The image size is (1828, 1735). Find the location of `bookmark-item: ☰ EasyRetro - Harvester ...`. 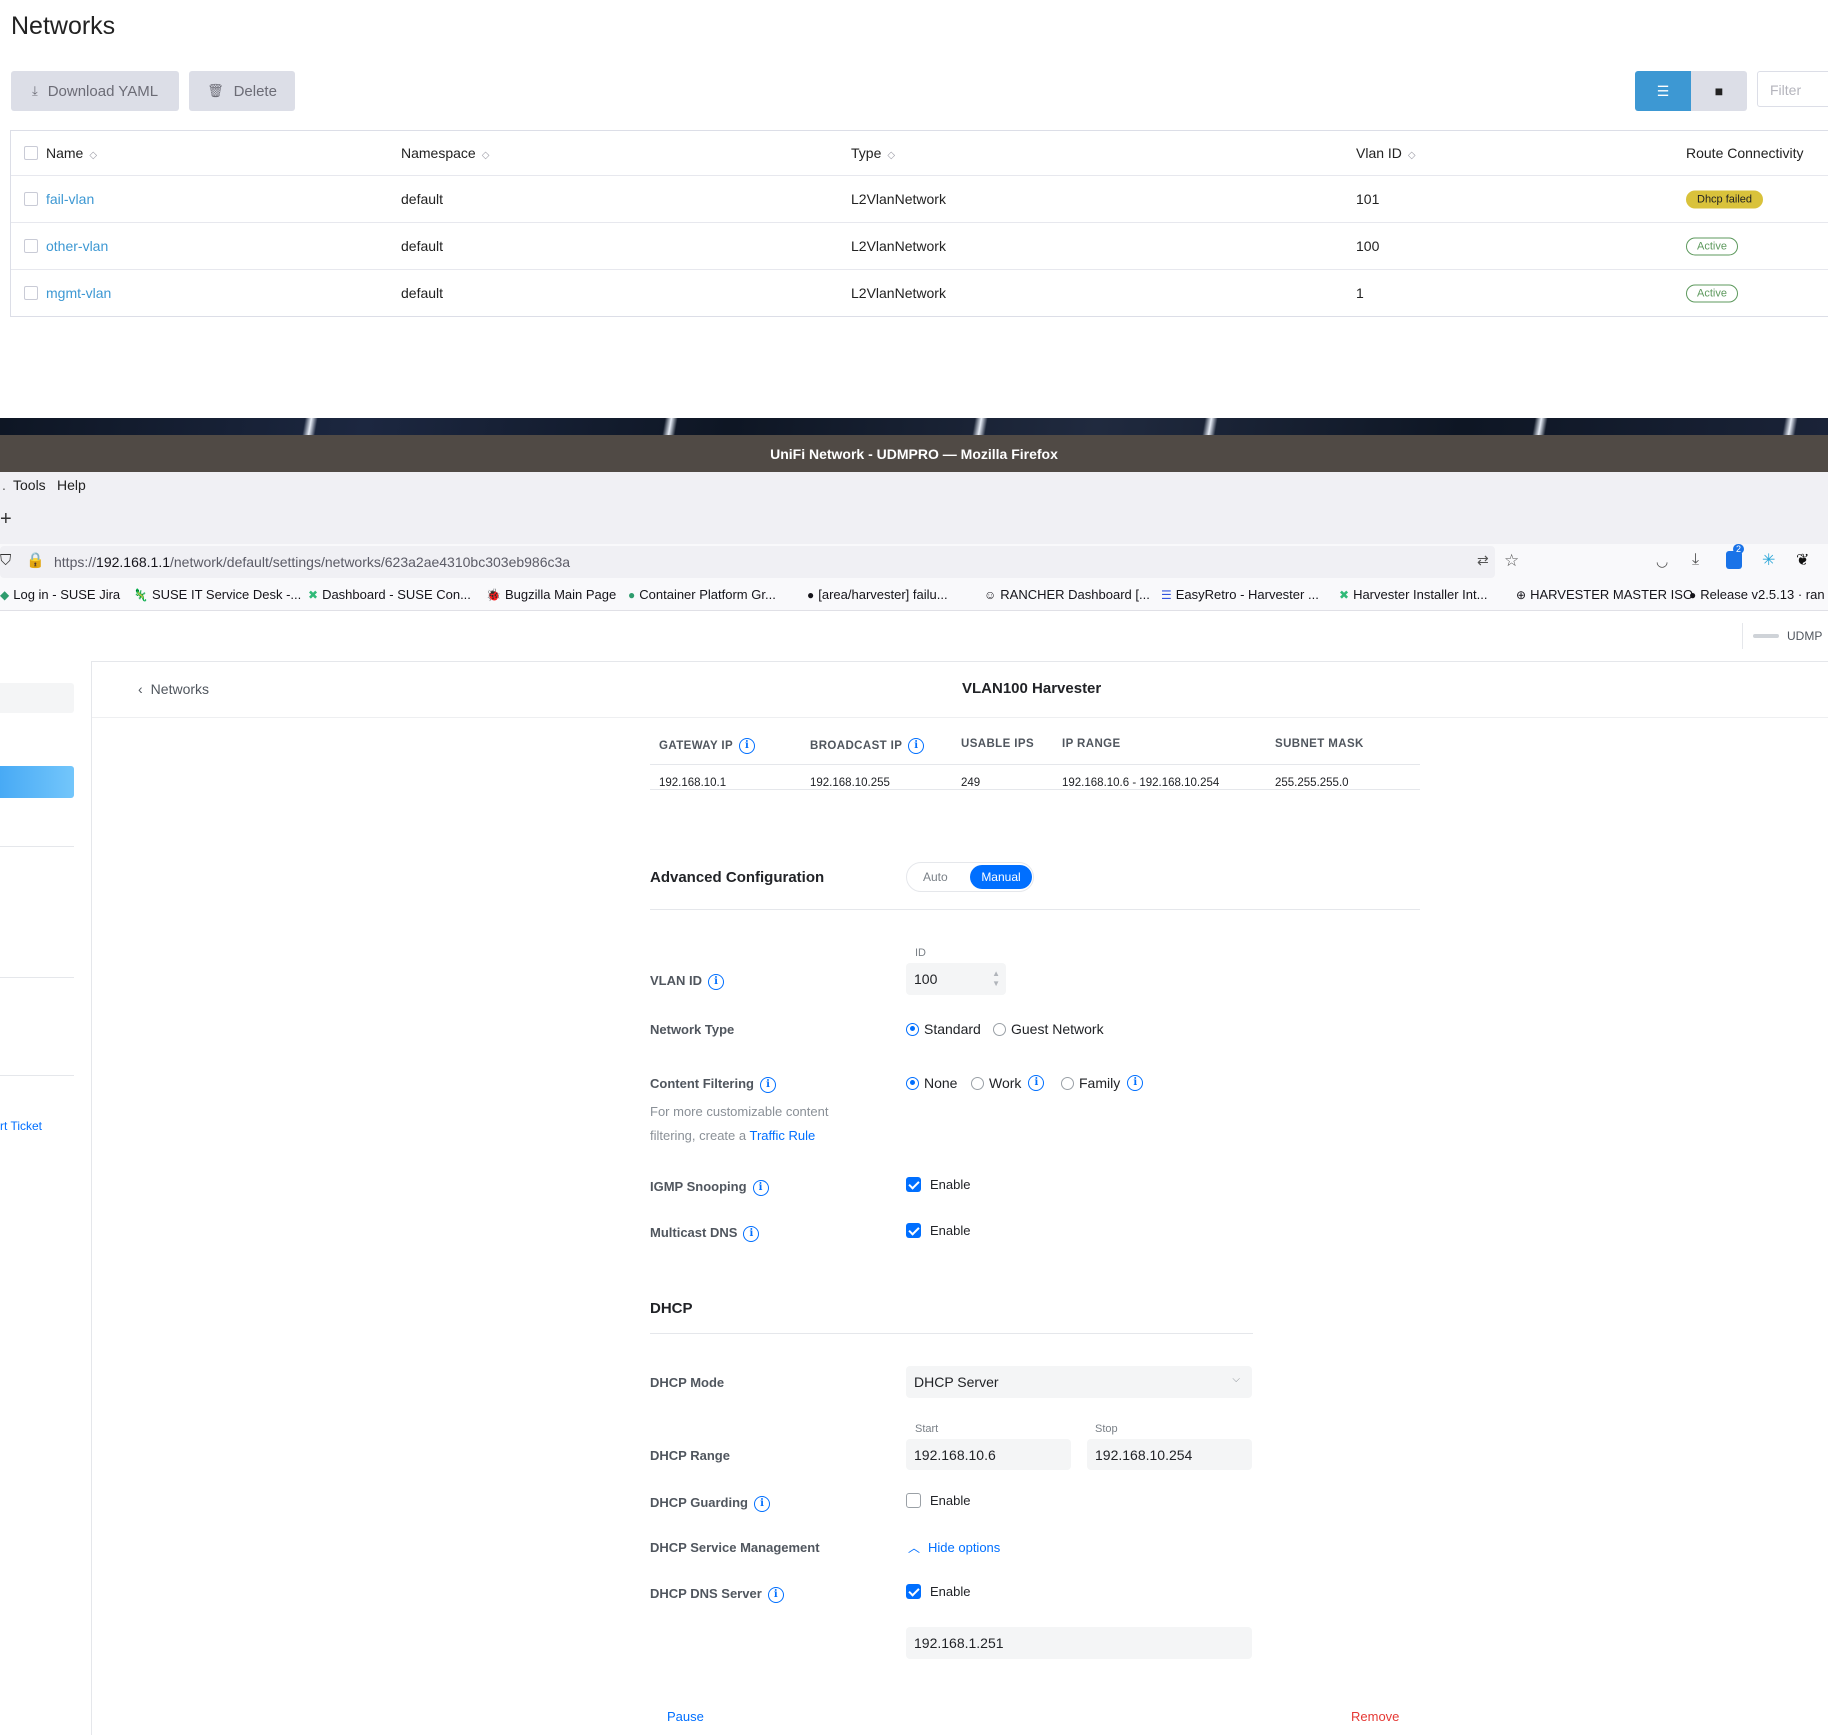

bookmark-item: ☰ EasyRetro - Harvester ... is located at coordinates (1240, 594).